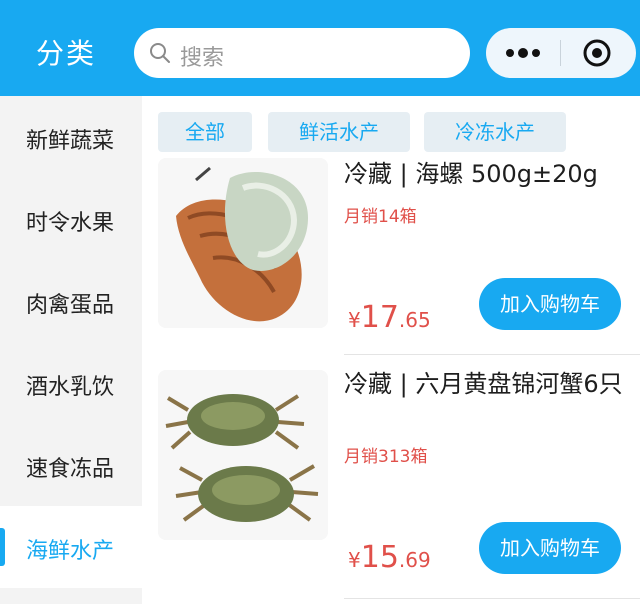 This screenshot has width=640, height=604. I want to click on tab-live-seafood: 鲜活水产, so click(339, 132).